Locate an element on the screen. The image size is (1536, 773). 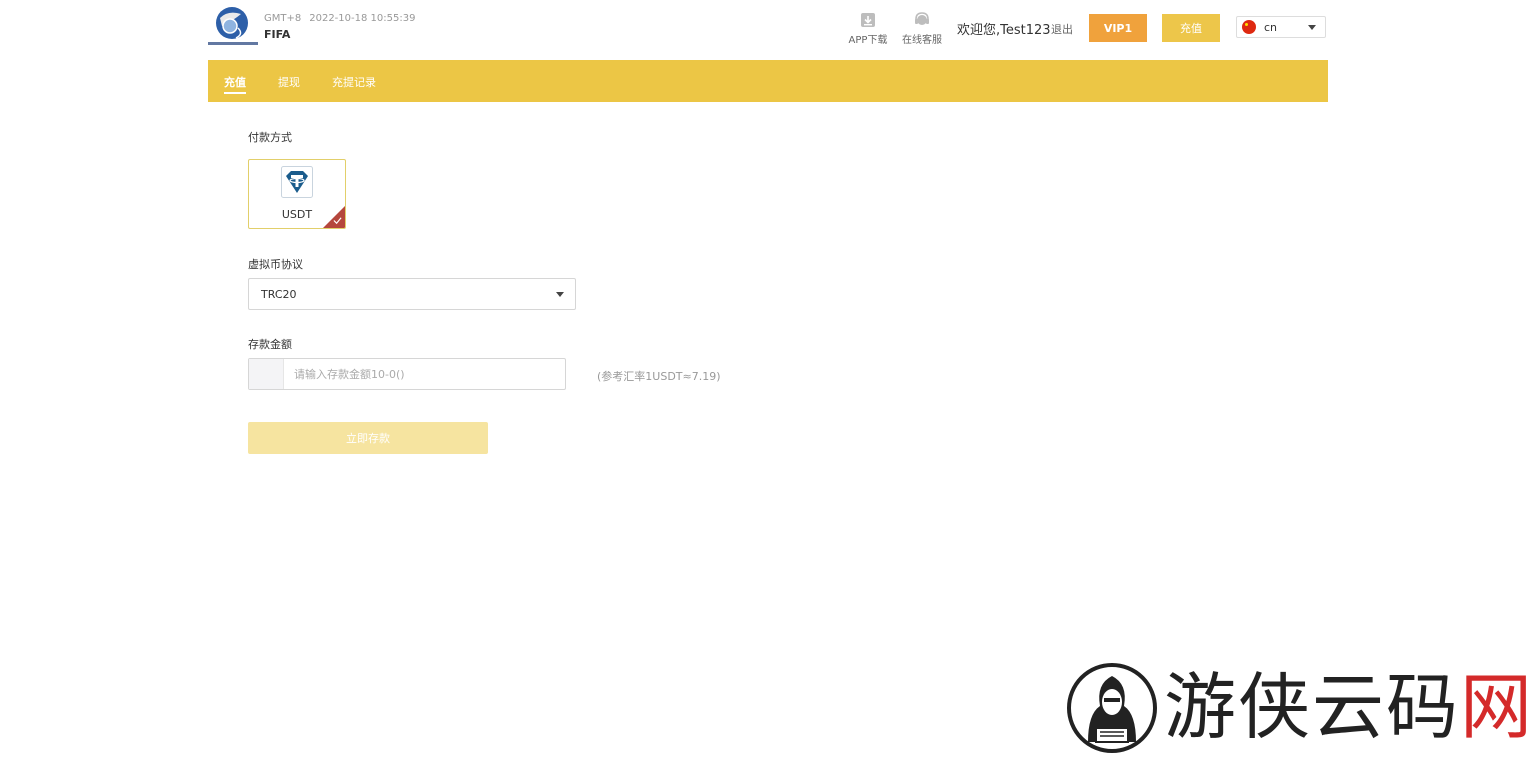
fifa-logo-icon is located at coordinates (233, 26).